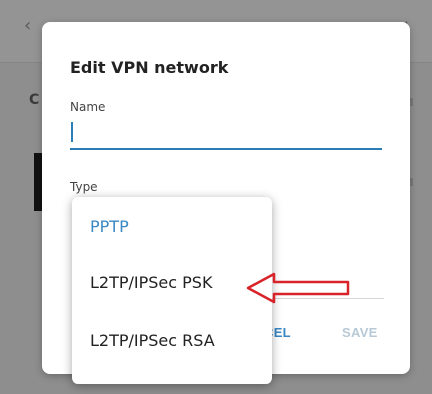 The height and width of the screenshot is (394, 432). What do you see at coordinates (84, 187) in the screenshot?
I see `type-label: Type` at bounding box center [84, 187].